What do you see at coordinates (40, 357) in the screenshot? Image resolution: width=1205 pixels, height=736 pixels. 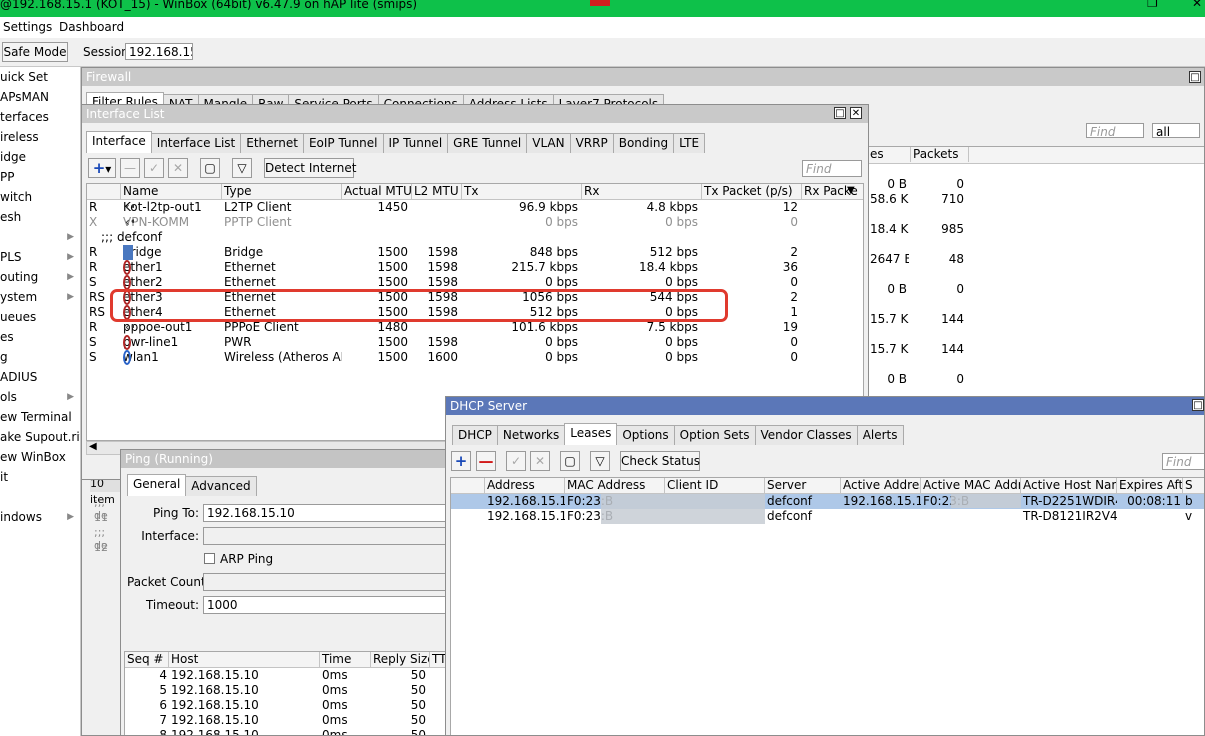 I see `sidebar-item: g` at bounding box center [40, 357].